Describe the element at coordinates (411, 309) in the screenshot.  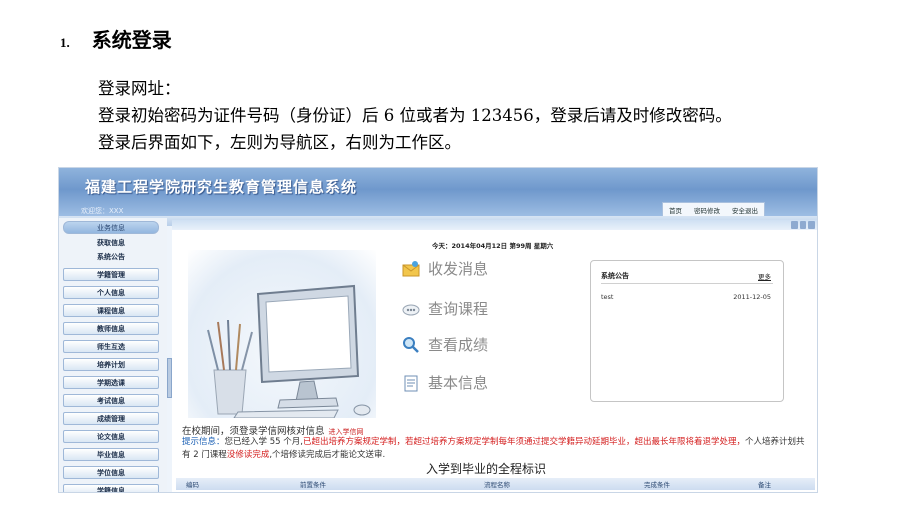
I see `search-course-icon` at that location.